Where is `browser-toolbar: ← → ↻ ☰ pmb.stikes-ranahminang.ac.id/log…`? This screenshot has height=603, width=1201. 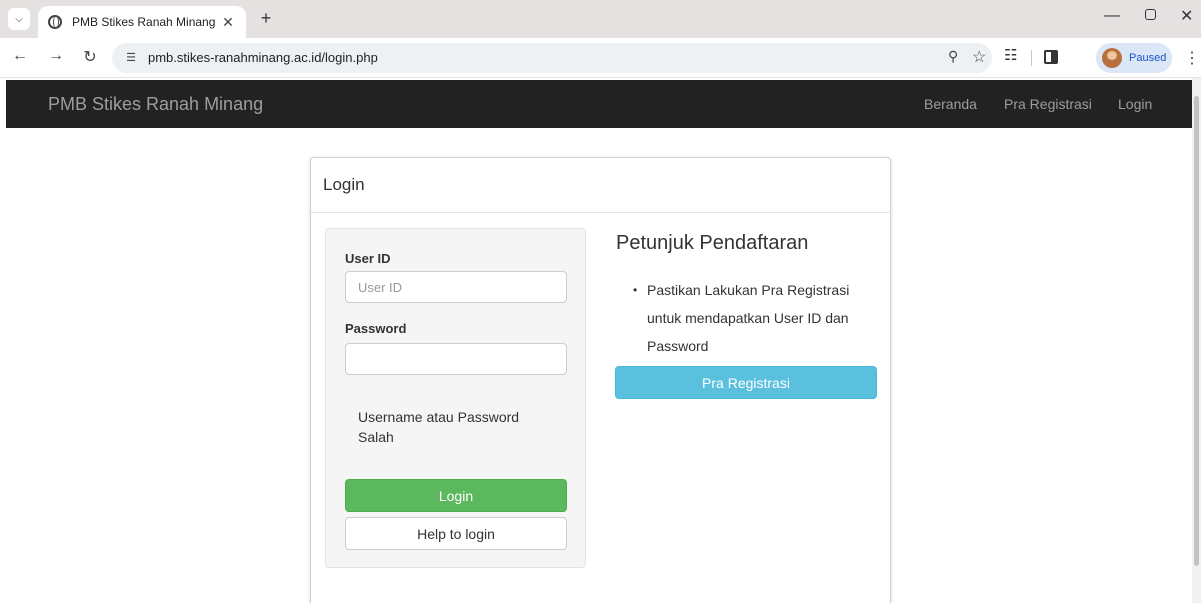 browser-toolbar: ← → ↻ ☰ pmb.stikes-ranahminang.ac.id/log… is located at coordinates (600, 58).